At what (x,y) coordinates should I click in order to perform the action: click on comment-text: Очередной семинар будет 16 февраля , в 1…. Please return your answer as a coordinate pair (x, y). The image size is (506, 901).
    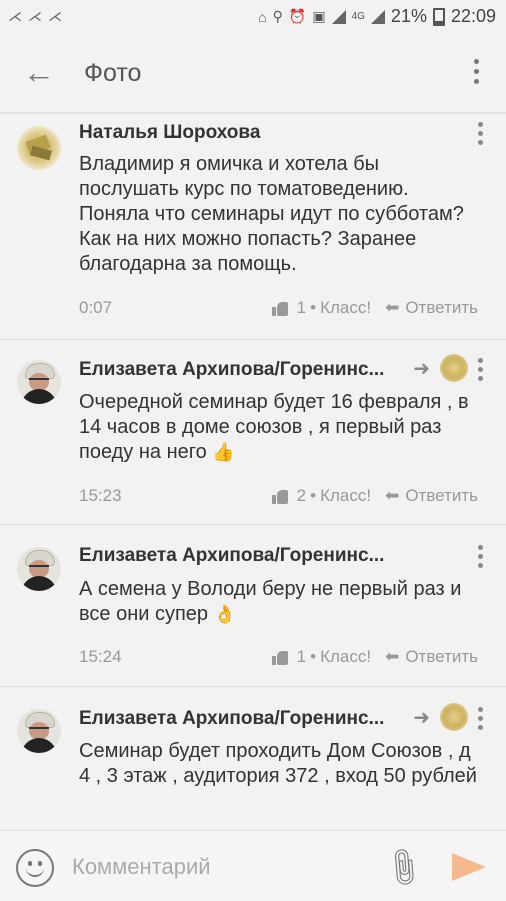
    Looking at the image, I should click on (281, 427).